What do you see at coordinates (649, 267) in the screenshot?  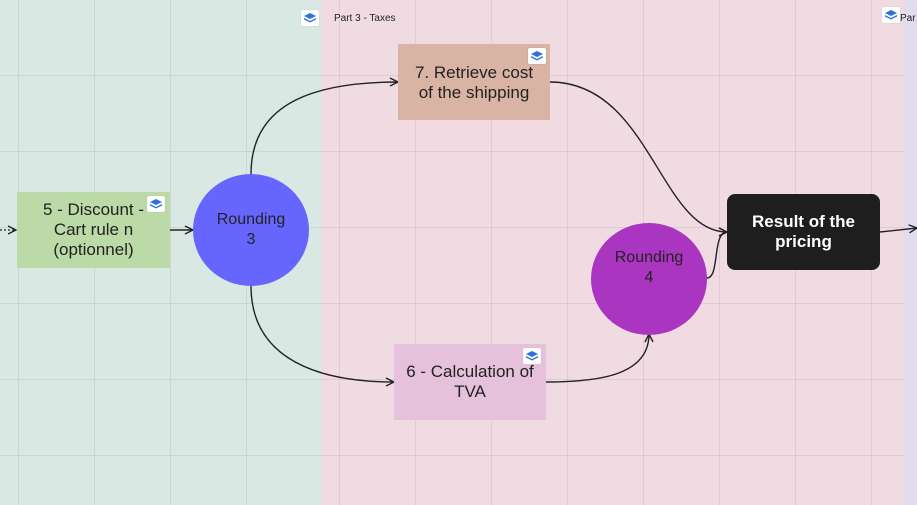 I see `node-rounding4-label: Rounding 4` at bounding box center [649, 267].